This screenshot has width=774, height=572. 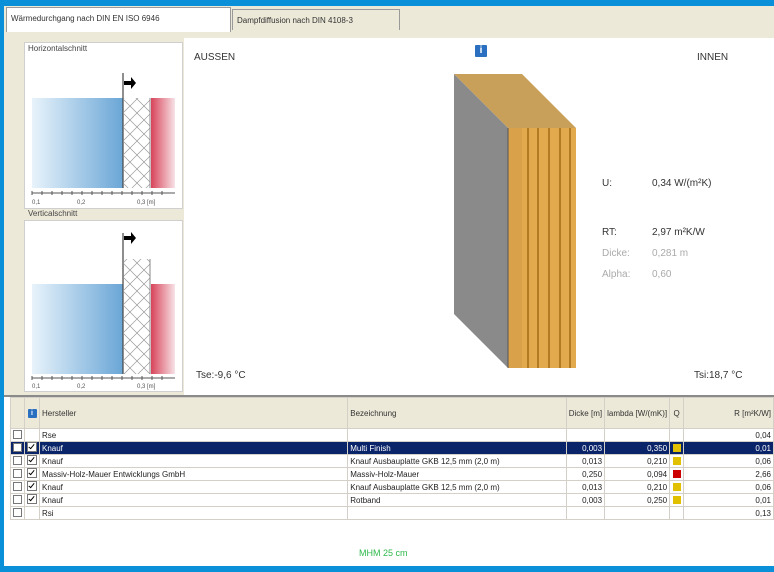 What do you see at coordinates (457, 474) in the screenshot?
I see `cell-bezeichnung: Massiv-Holz-Mauer` at bounding box center [457, 474].